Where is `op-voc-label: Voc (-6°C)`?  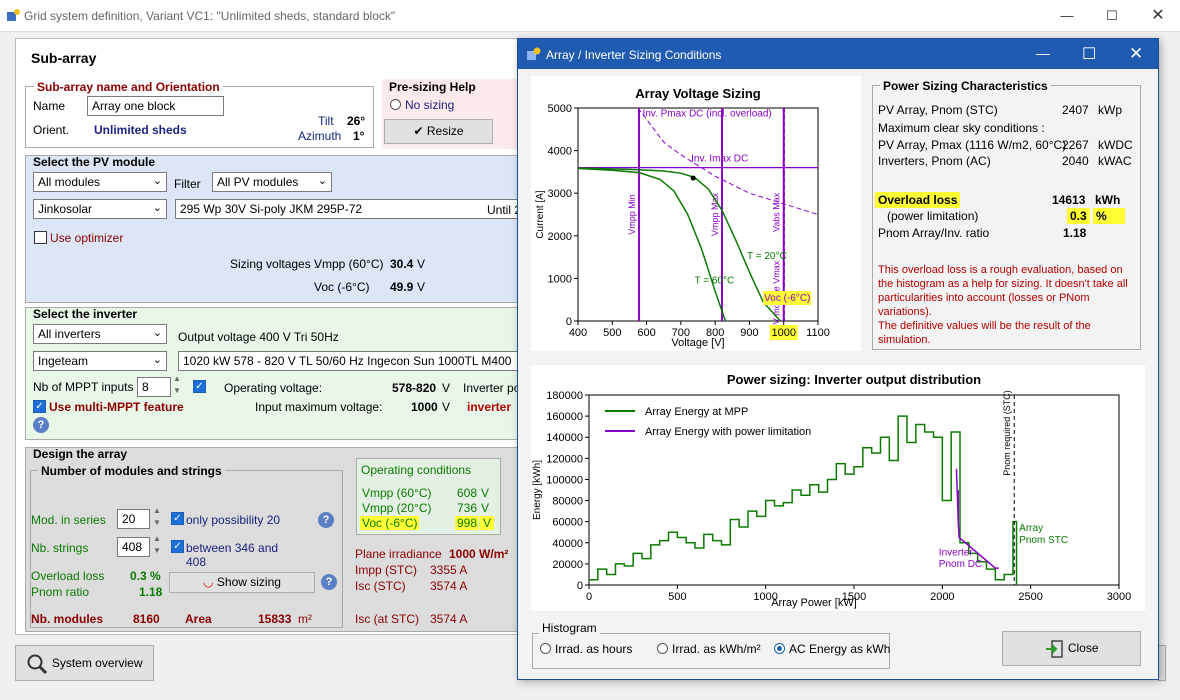
op-voc-label: Voc (-6°C) is located at coordinates (390, 523).